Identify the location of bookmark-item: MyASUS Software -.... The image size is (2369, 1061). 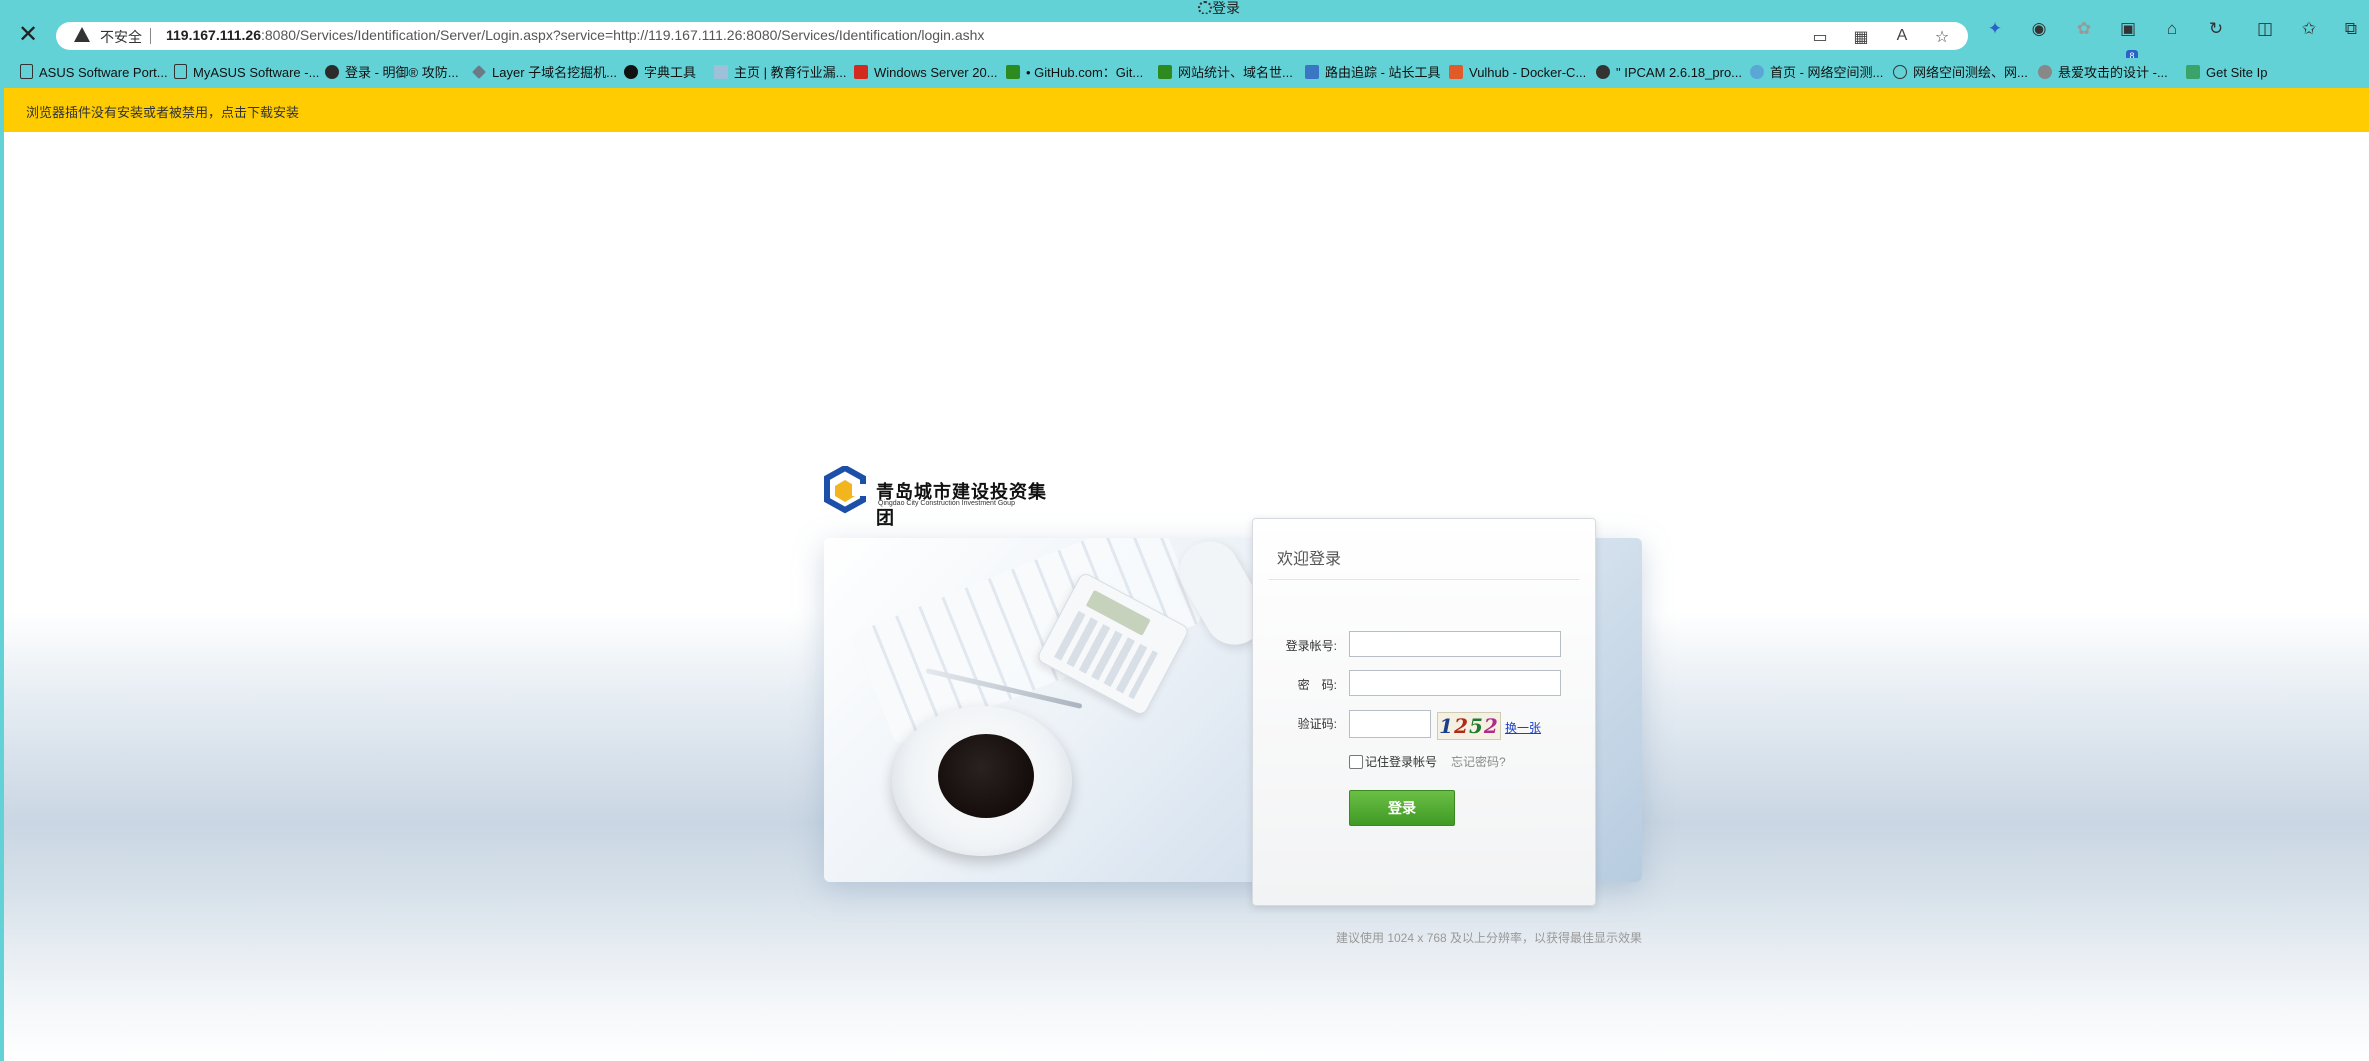
(246, 73).